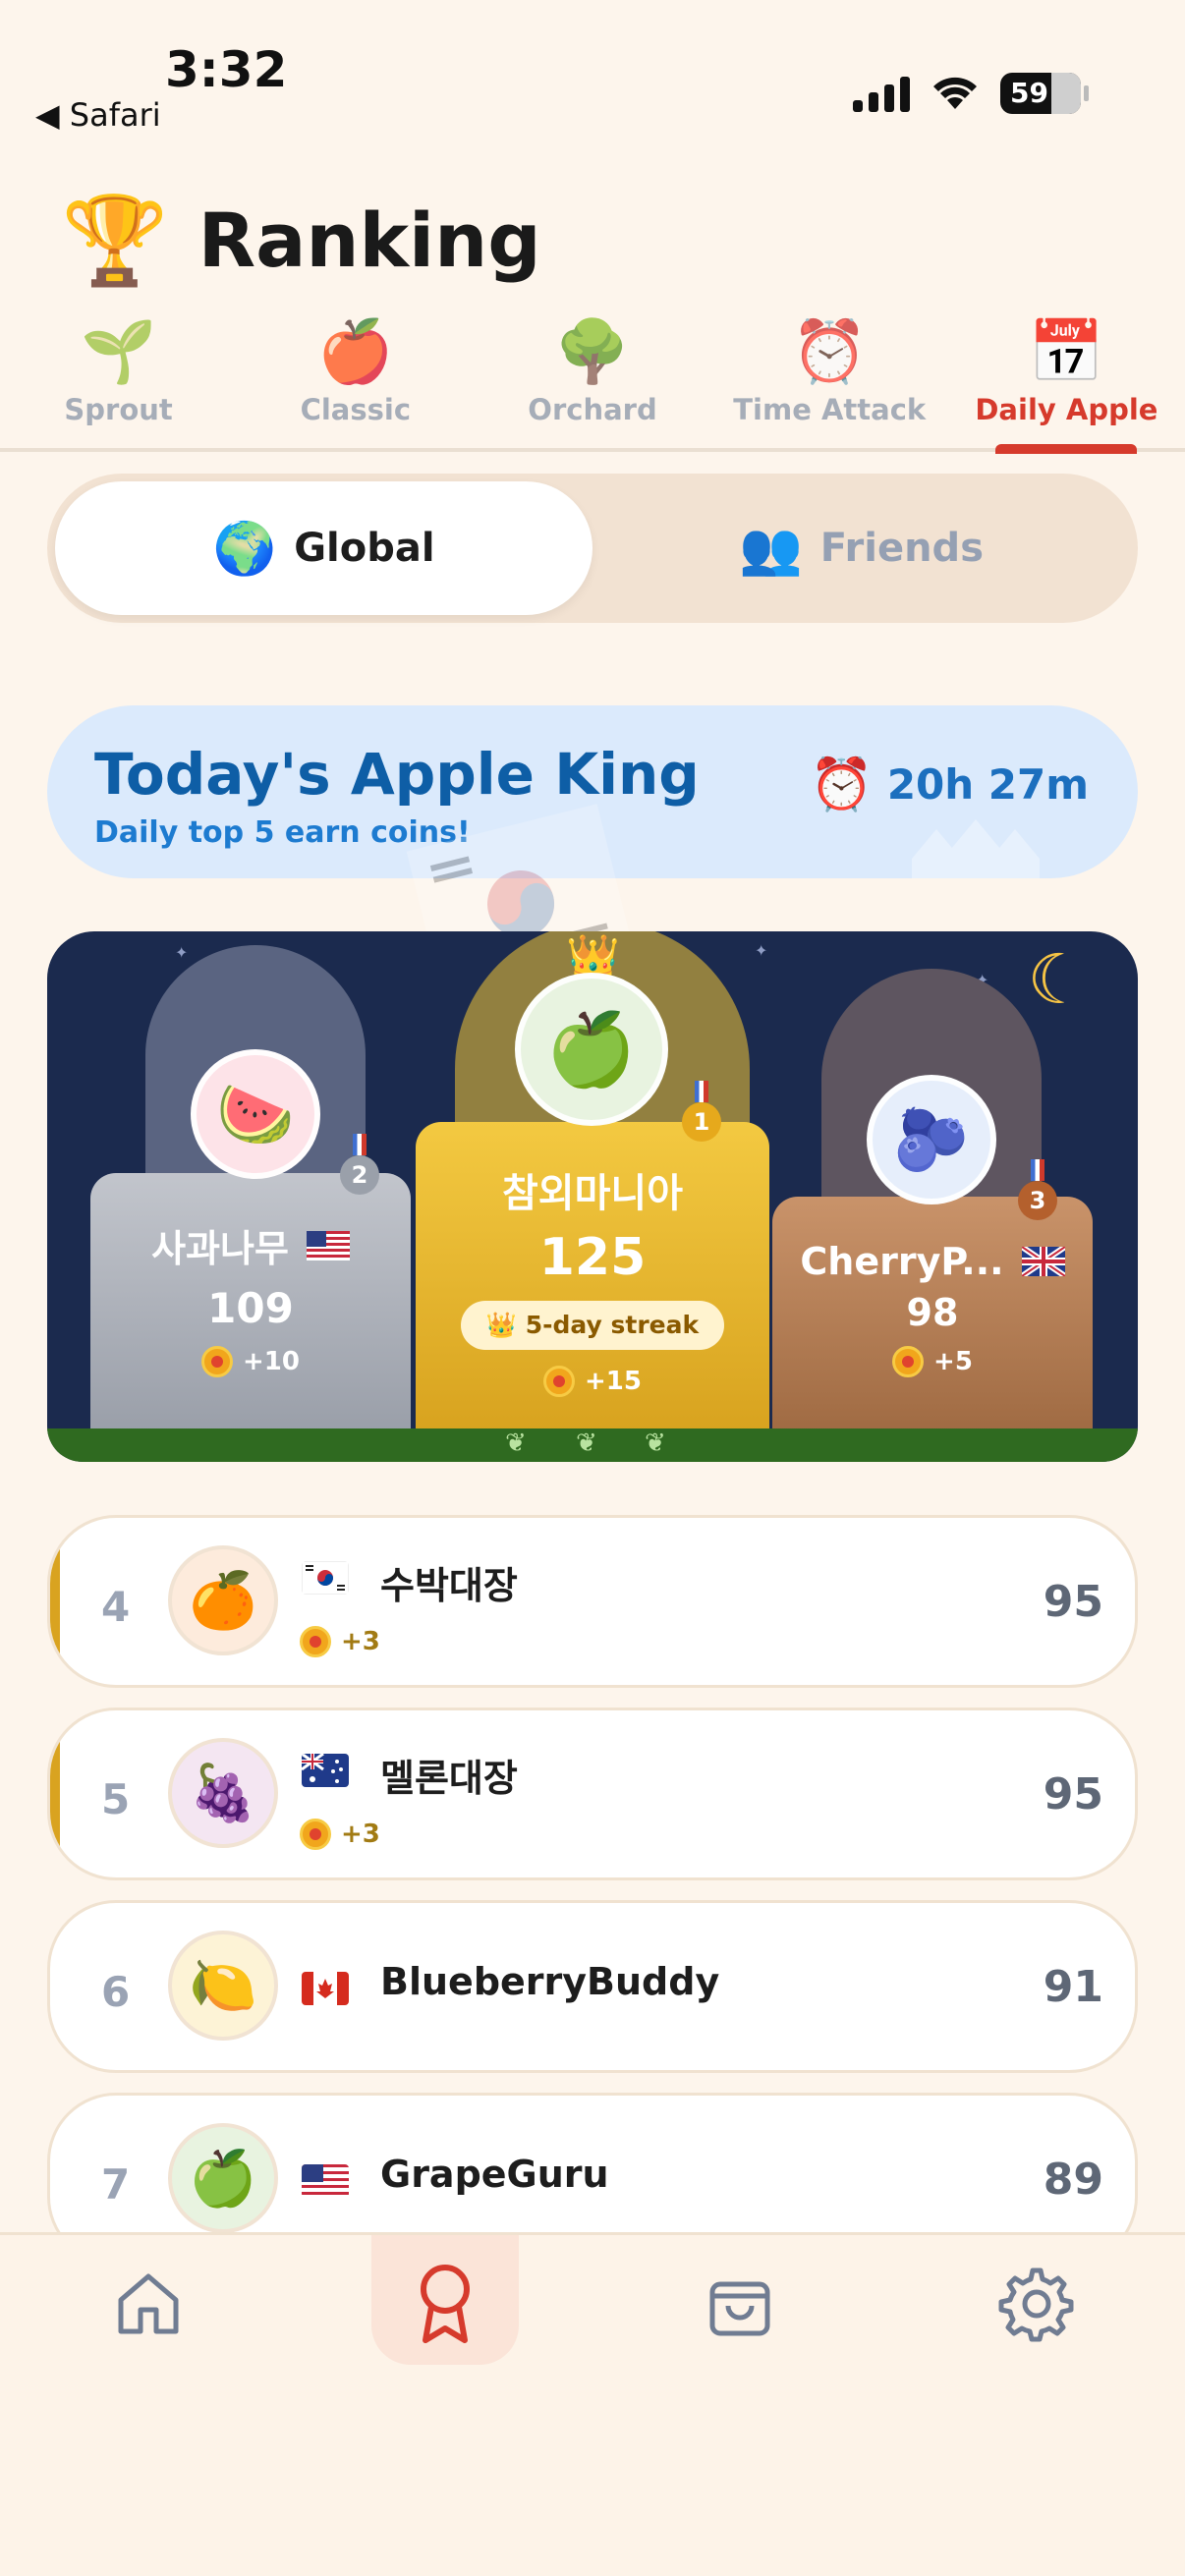  What do you see at coordinates (592, 1257) in the screenshot?
I see `player-score: 125` at bounding box center [592, 1257].